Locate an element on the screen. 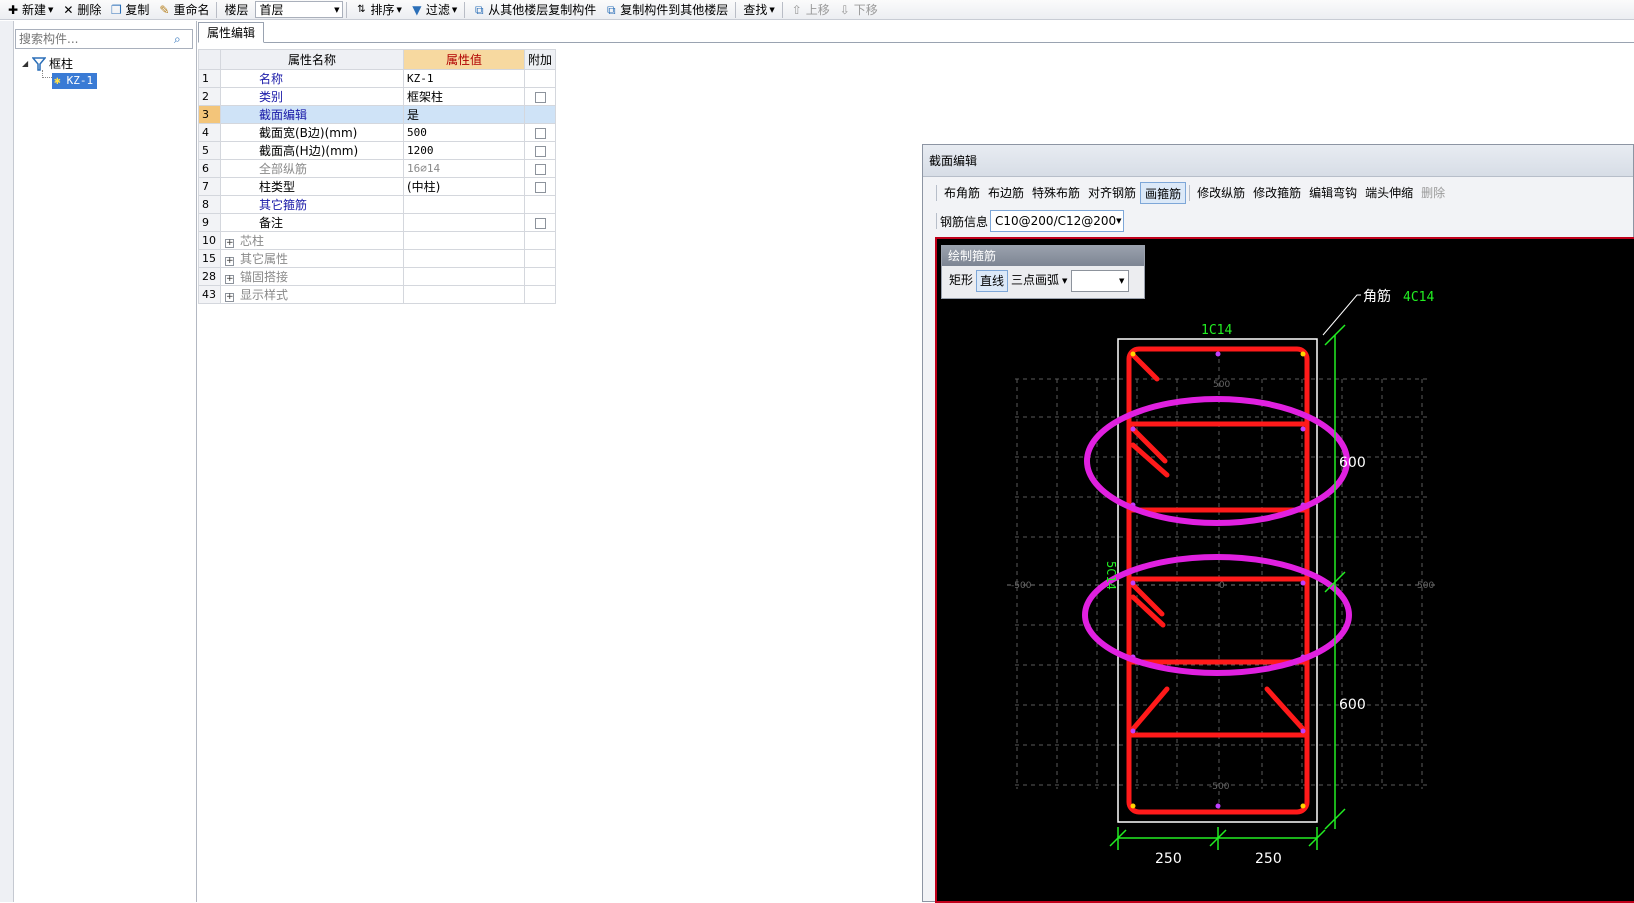 The height and width of the screenshot is (903, 1634). gear-icon: ✱ is located at coordinates (57, 80).